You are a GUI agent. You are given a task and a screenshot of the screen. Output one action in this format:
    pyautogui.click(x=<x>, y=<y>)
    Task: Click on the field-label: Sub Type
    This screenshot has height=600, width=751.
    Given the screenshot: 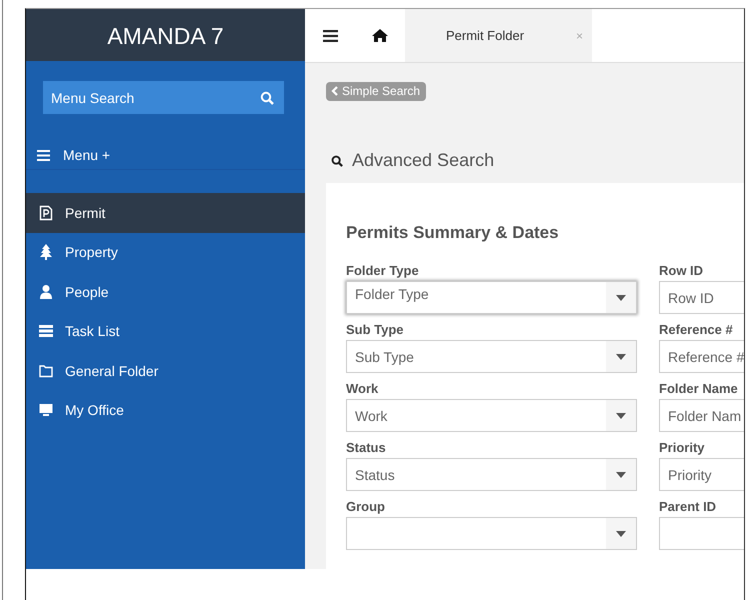 What is the action you would take?
    pyautogui.click(x=375, y=329)
    